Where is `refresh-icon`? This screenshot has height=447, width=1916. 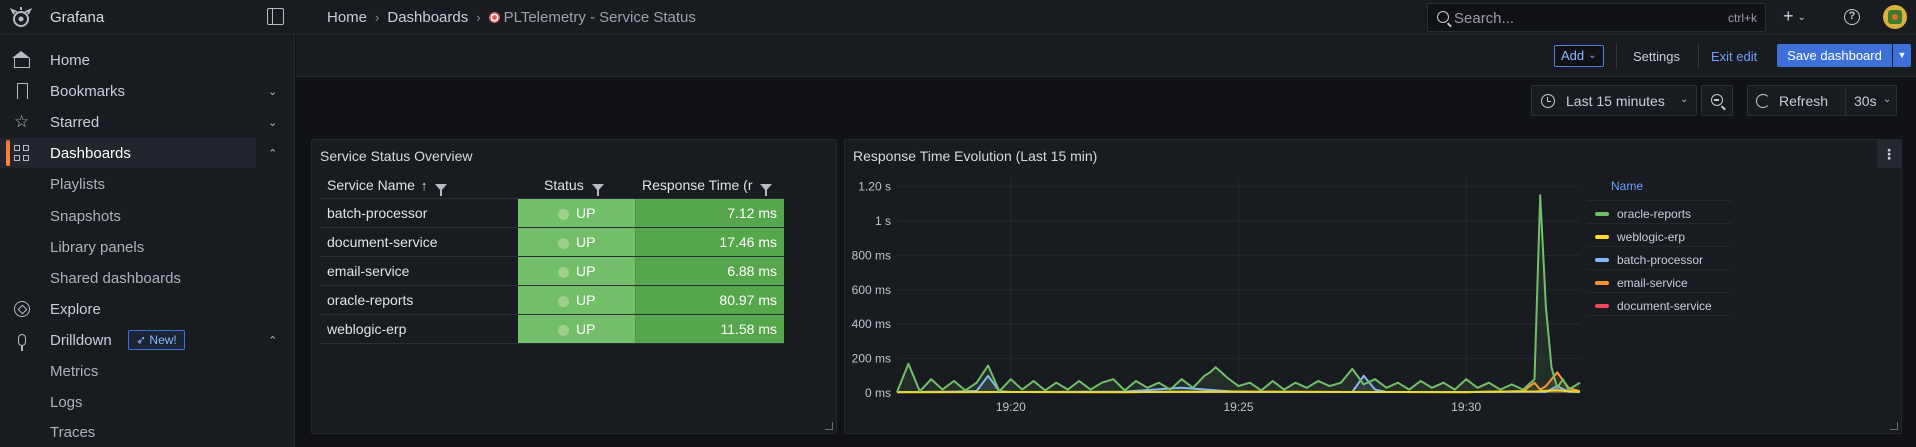 refresh-icon is located at coordinates (1763, 101).